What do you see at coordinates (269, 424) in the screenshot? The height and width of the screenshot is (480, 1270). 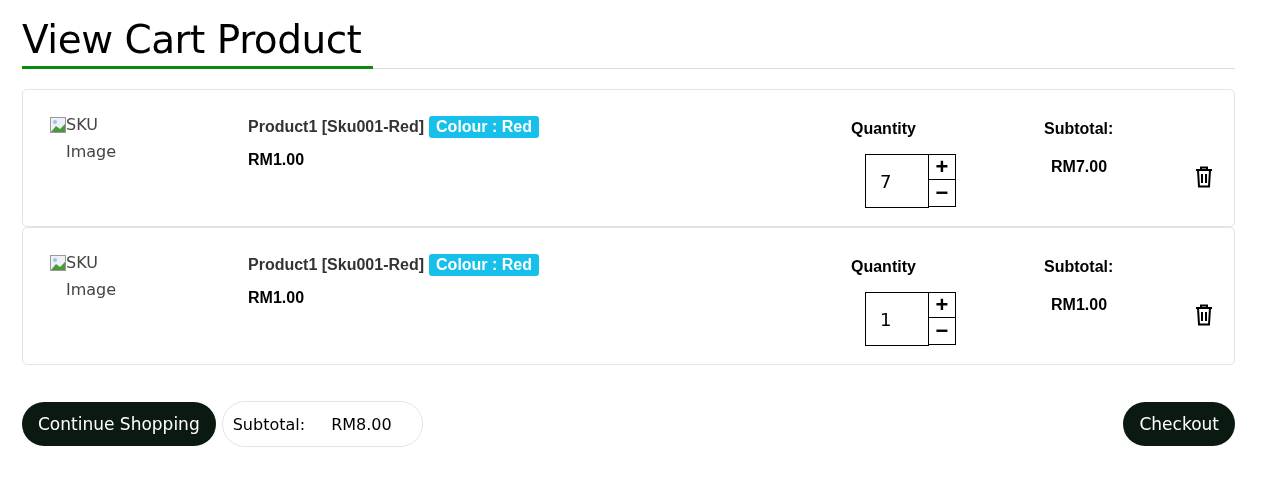 I see `total-label: Subtotal:` at bounding box center [269, 424].